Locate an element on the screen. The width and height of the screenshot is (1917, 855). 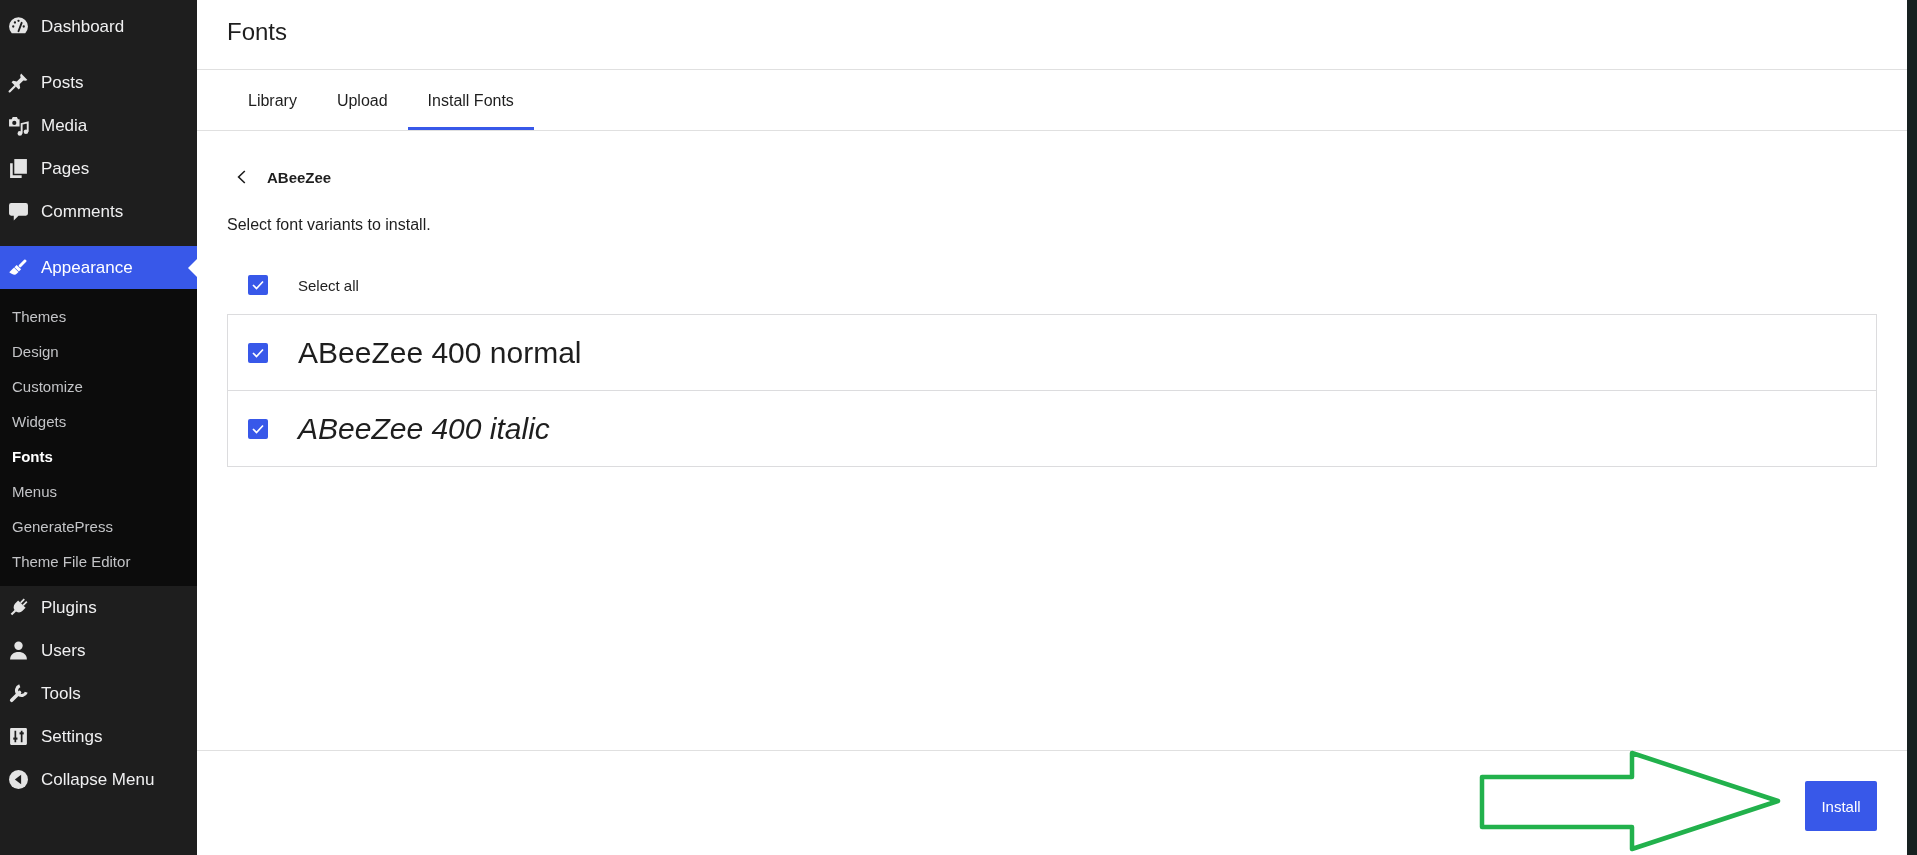
font-variant-label: ABeeZee 400 italic is located at coordinates (424, 428).